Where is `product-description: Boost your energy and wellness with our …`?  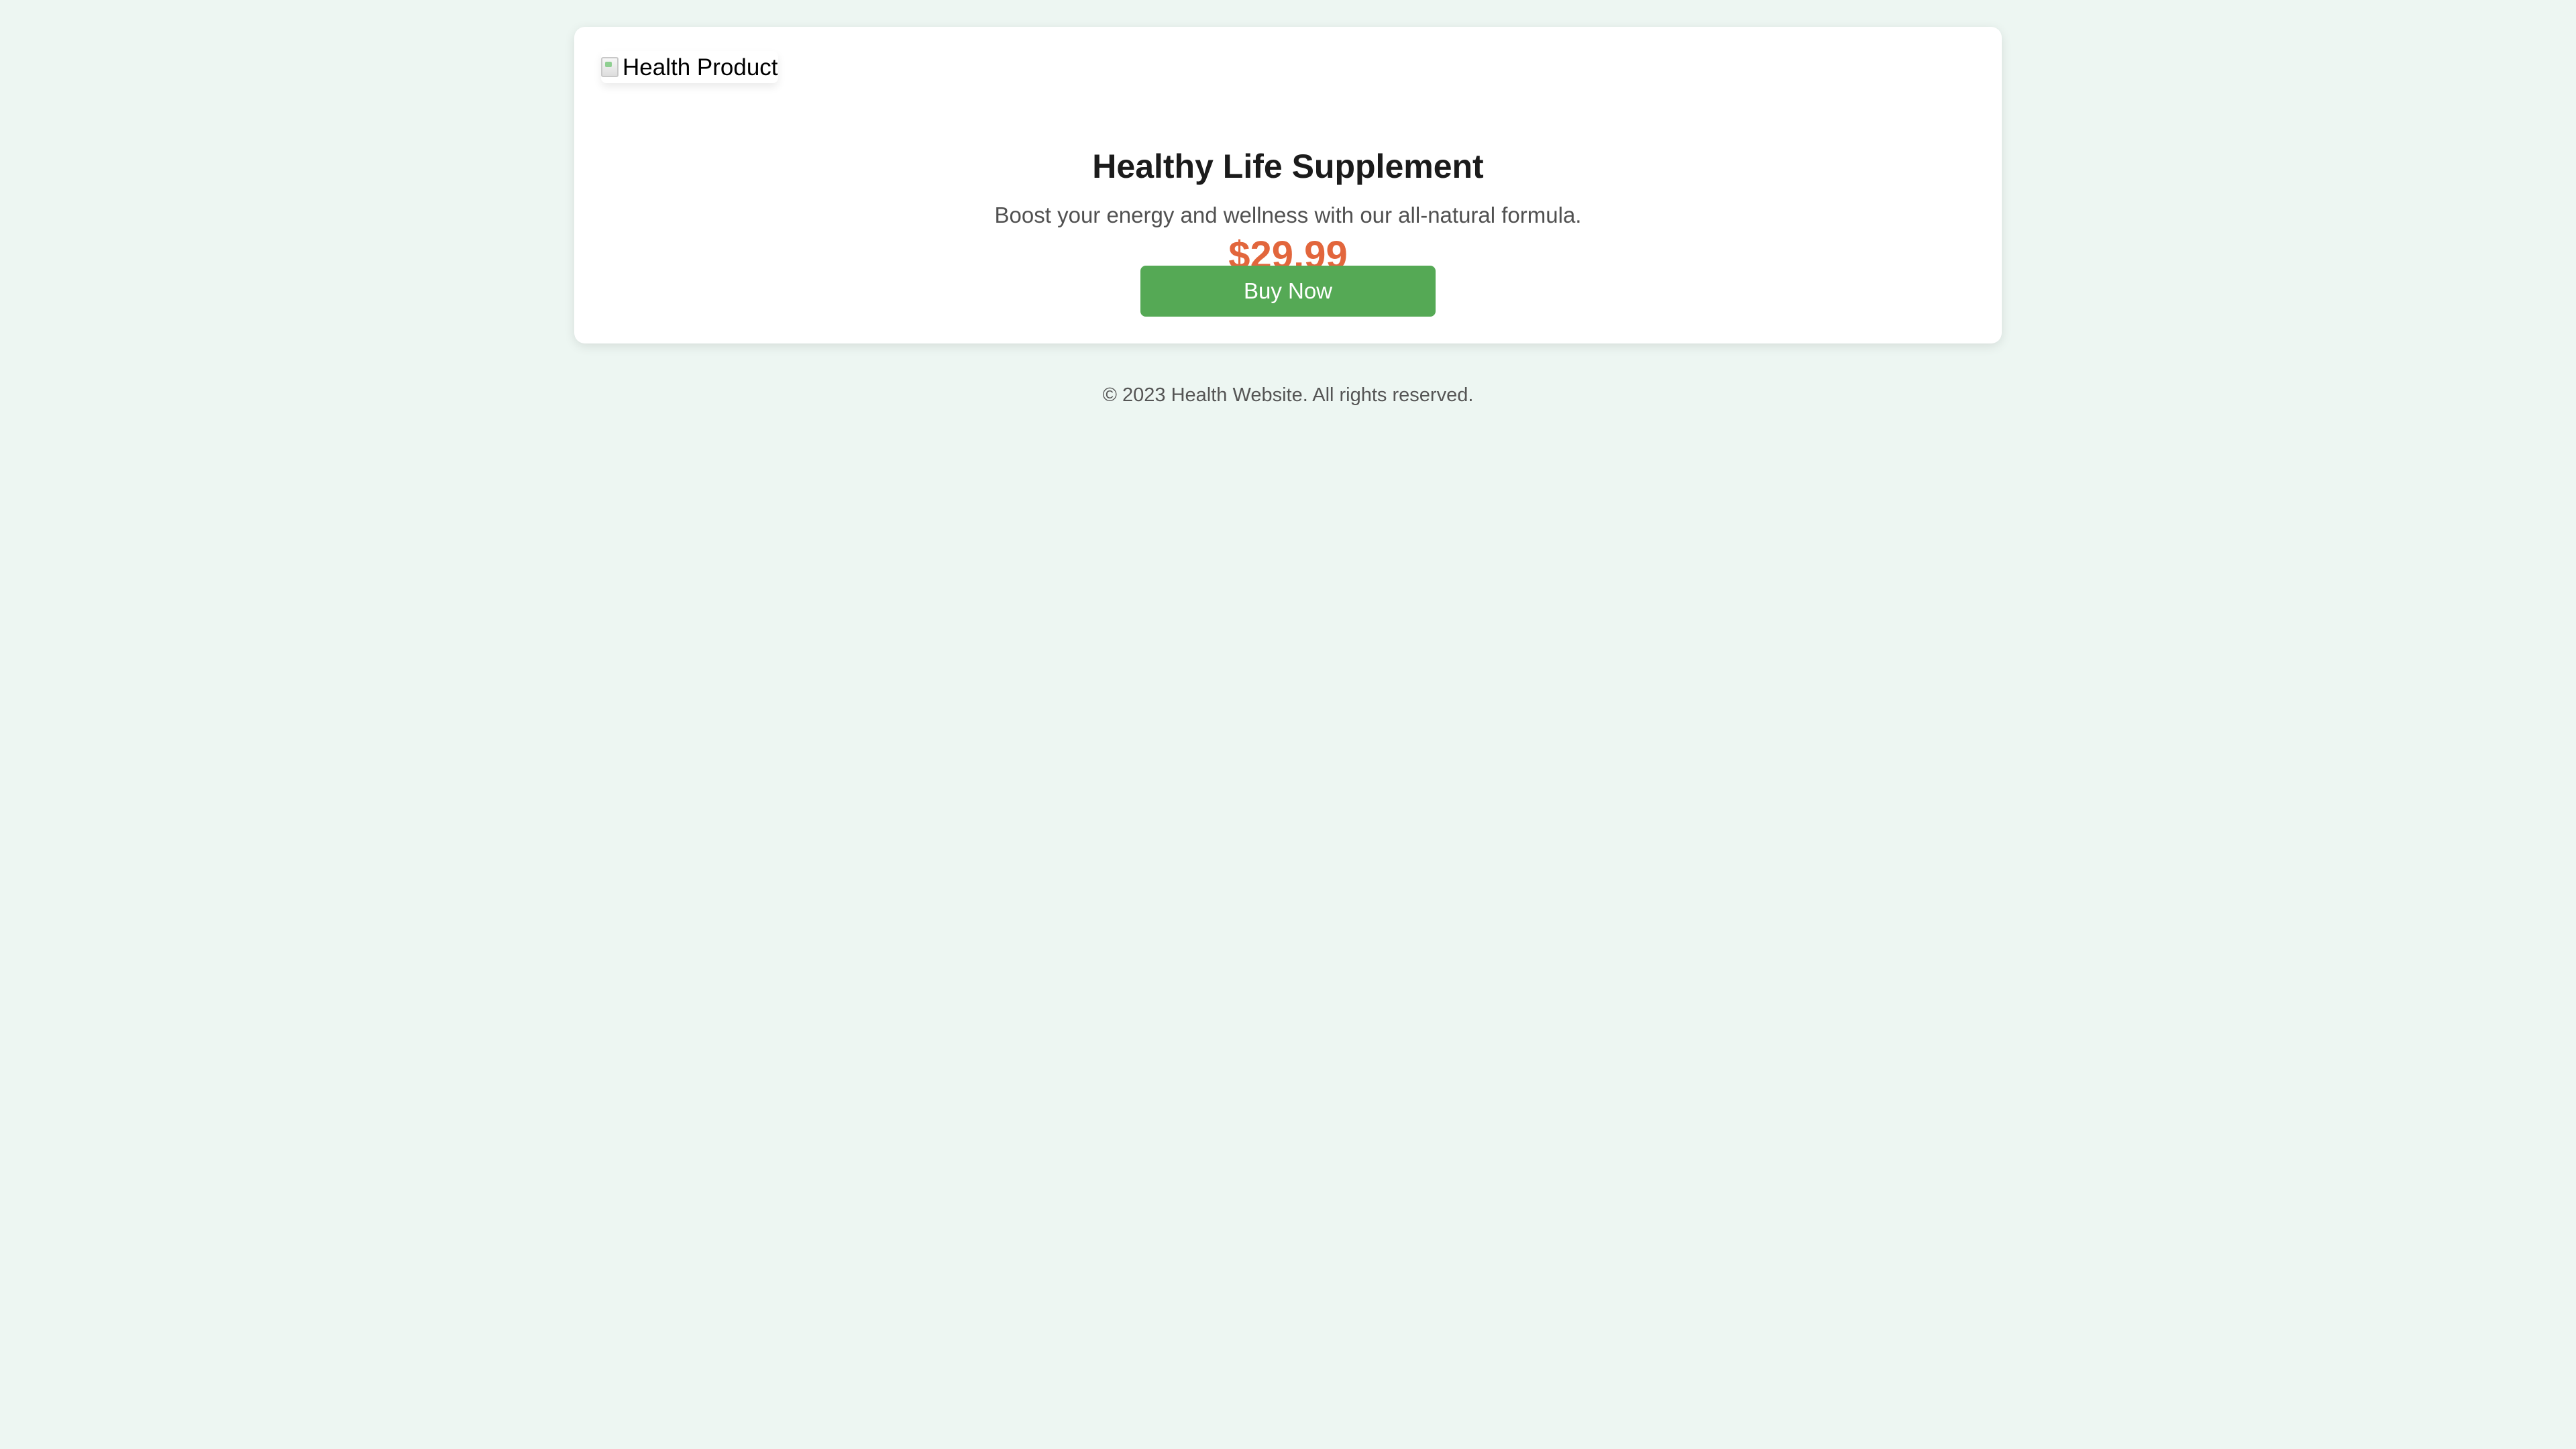 product-description: Boost your energy and wellness with our … is located at coordinates (1288, 215).